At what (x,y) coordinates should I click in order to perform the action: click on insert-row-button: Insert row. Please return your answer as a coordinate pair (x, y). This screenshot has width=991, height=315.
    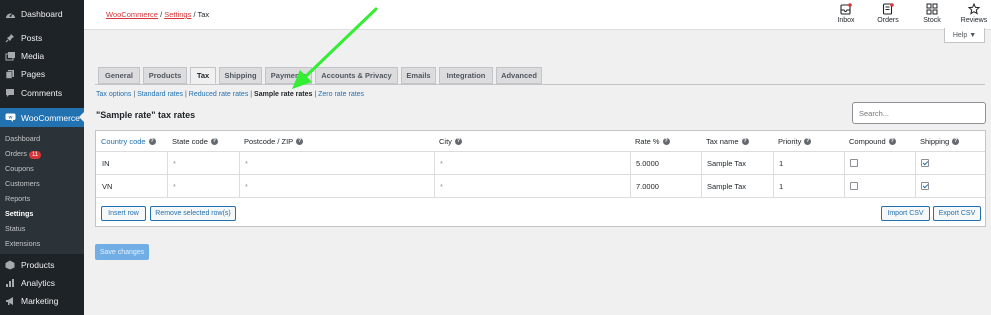
    Looking at the image, I should click on (123, 213).